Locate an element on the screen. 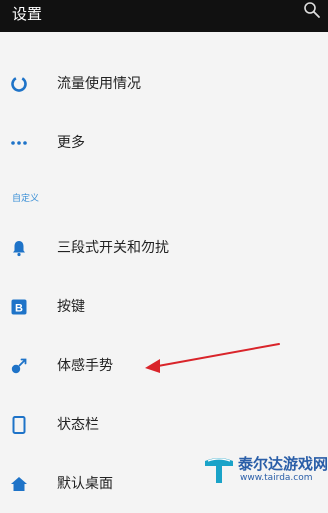 This screenshot has height=513, width=328. watermark-url: www.tairda.com is located at coordinates (276, 478).